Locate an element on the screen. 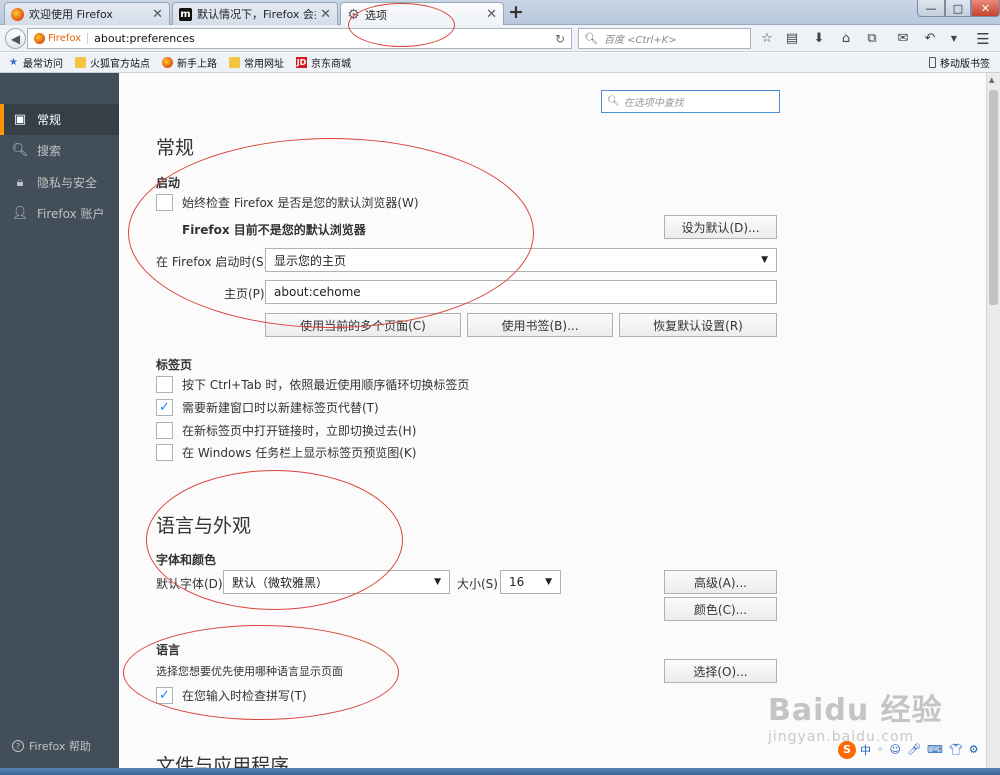  sogou-logo-icon: S is located at coordinates (847, 749).